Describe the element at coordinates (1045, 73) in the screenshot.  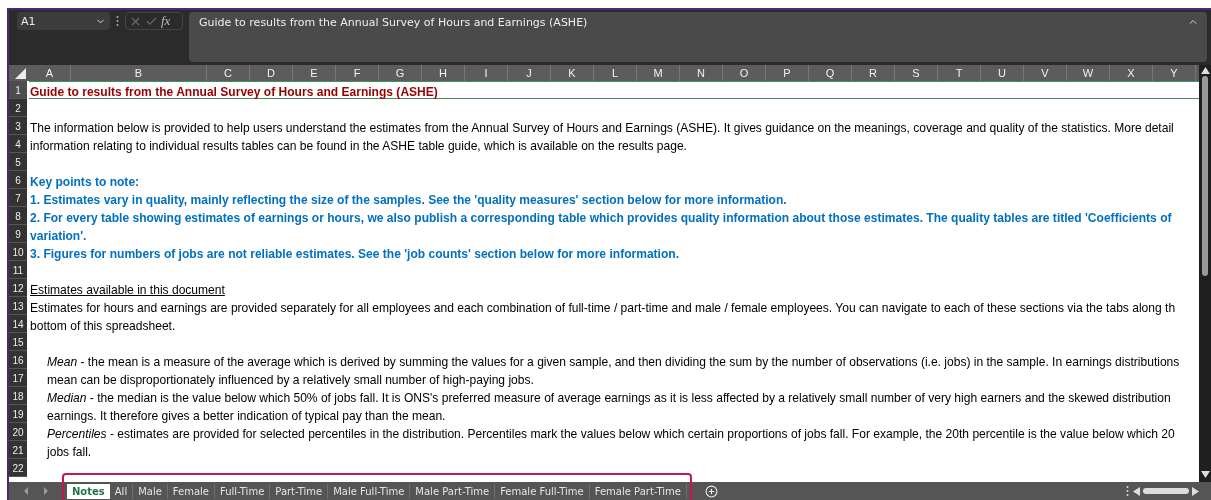
I see `column-header: V` at that location.